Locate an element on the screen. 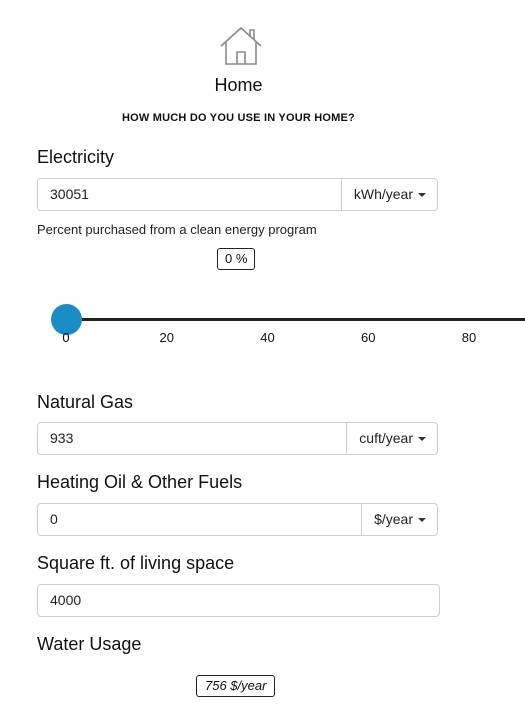 The height and width of the screenshot is (719, 525). clean-energy-slider-track is located at coordinates (295, 319).